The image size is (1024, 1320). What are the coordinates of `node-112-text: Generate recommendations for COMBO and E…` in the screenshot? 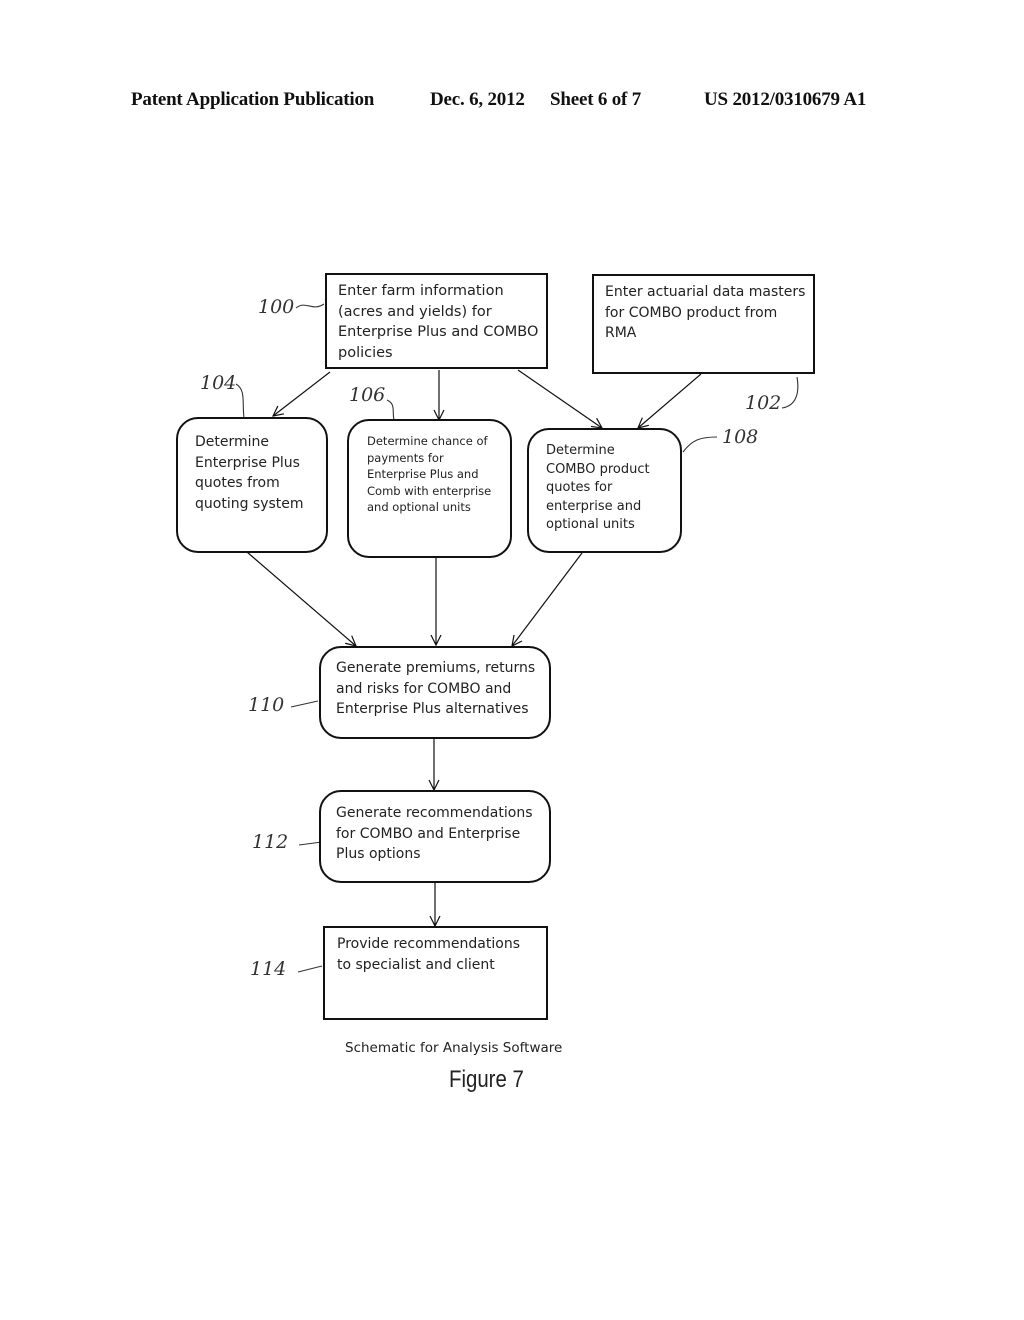 It's located at (434, 833).